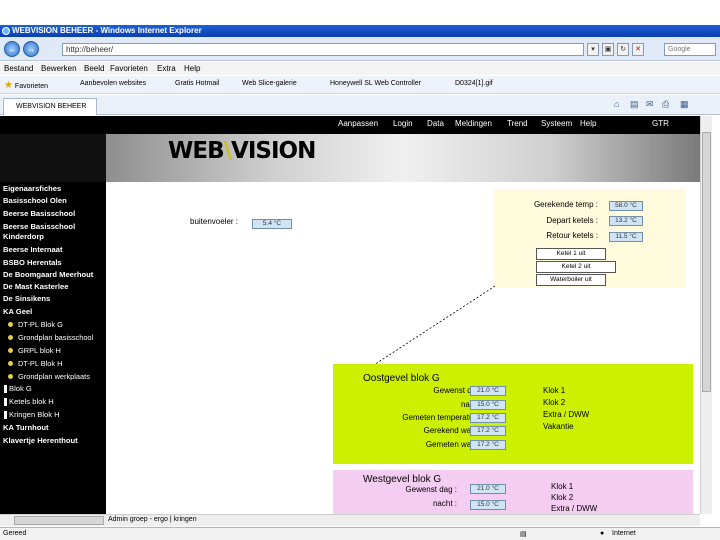  What do you see at coordinates (626, 221) in the screenshot?
I see `boiler-row-value: 13.2 °C` at bounding box center [626, 221].